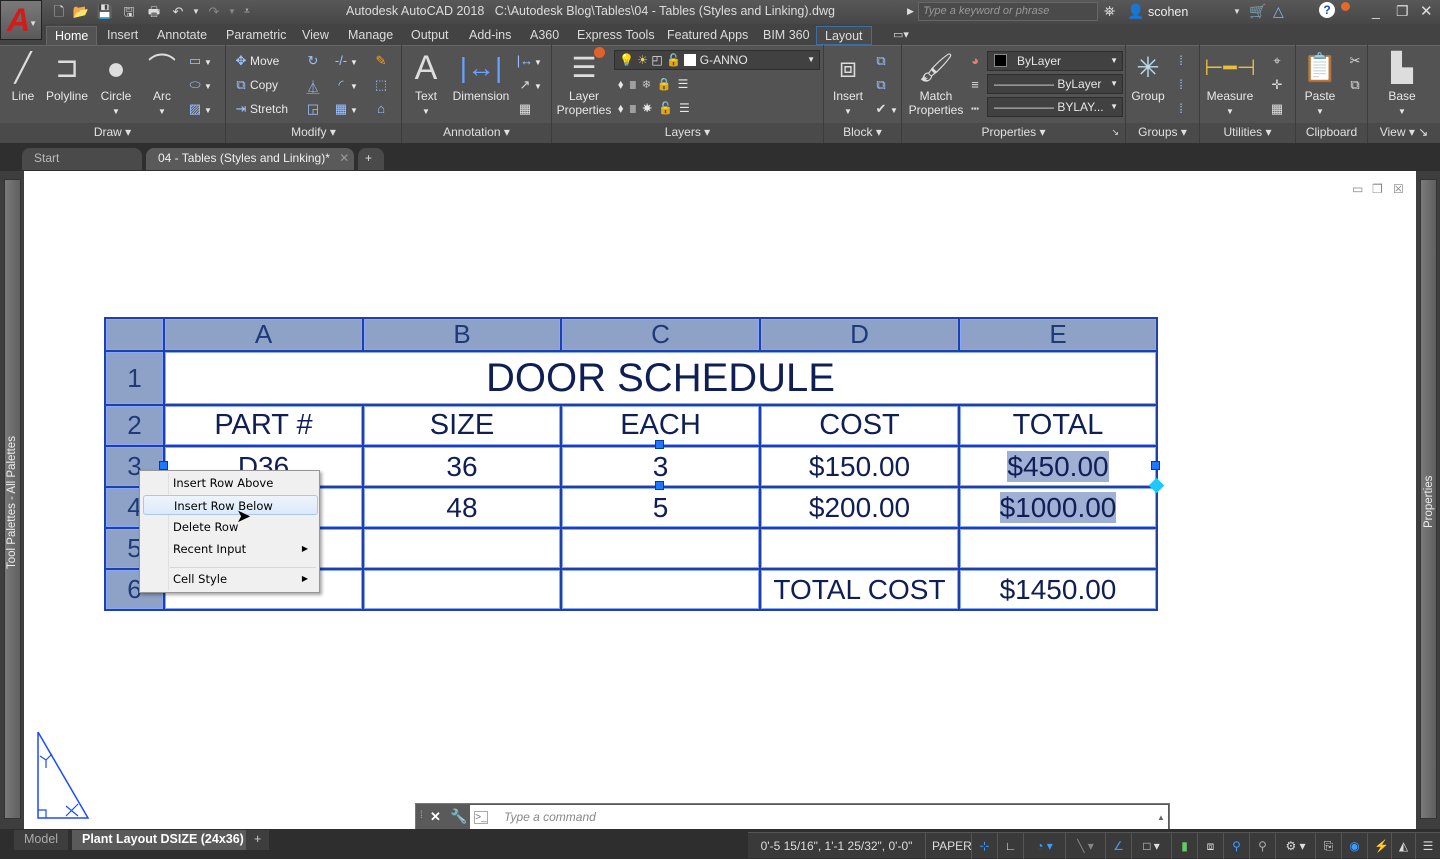  Describe the element at coordinates (1376, 11) in the screenshot. I see `minimize-icon: _` at that location.